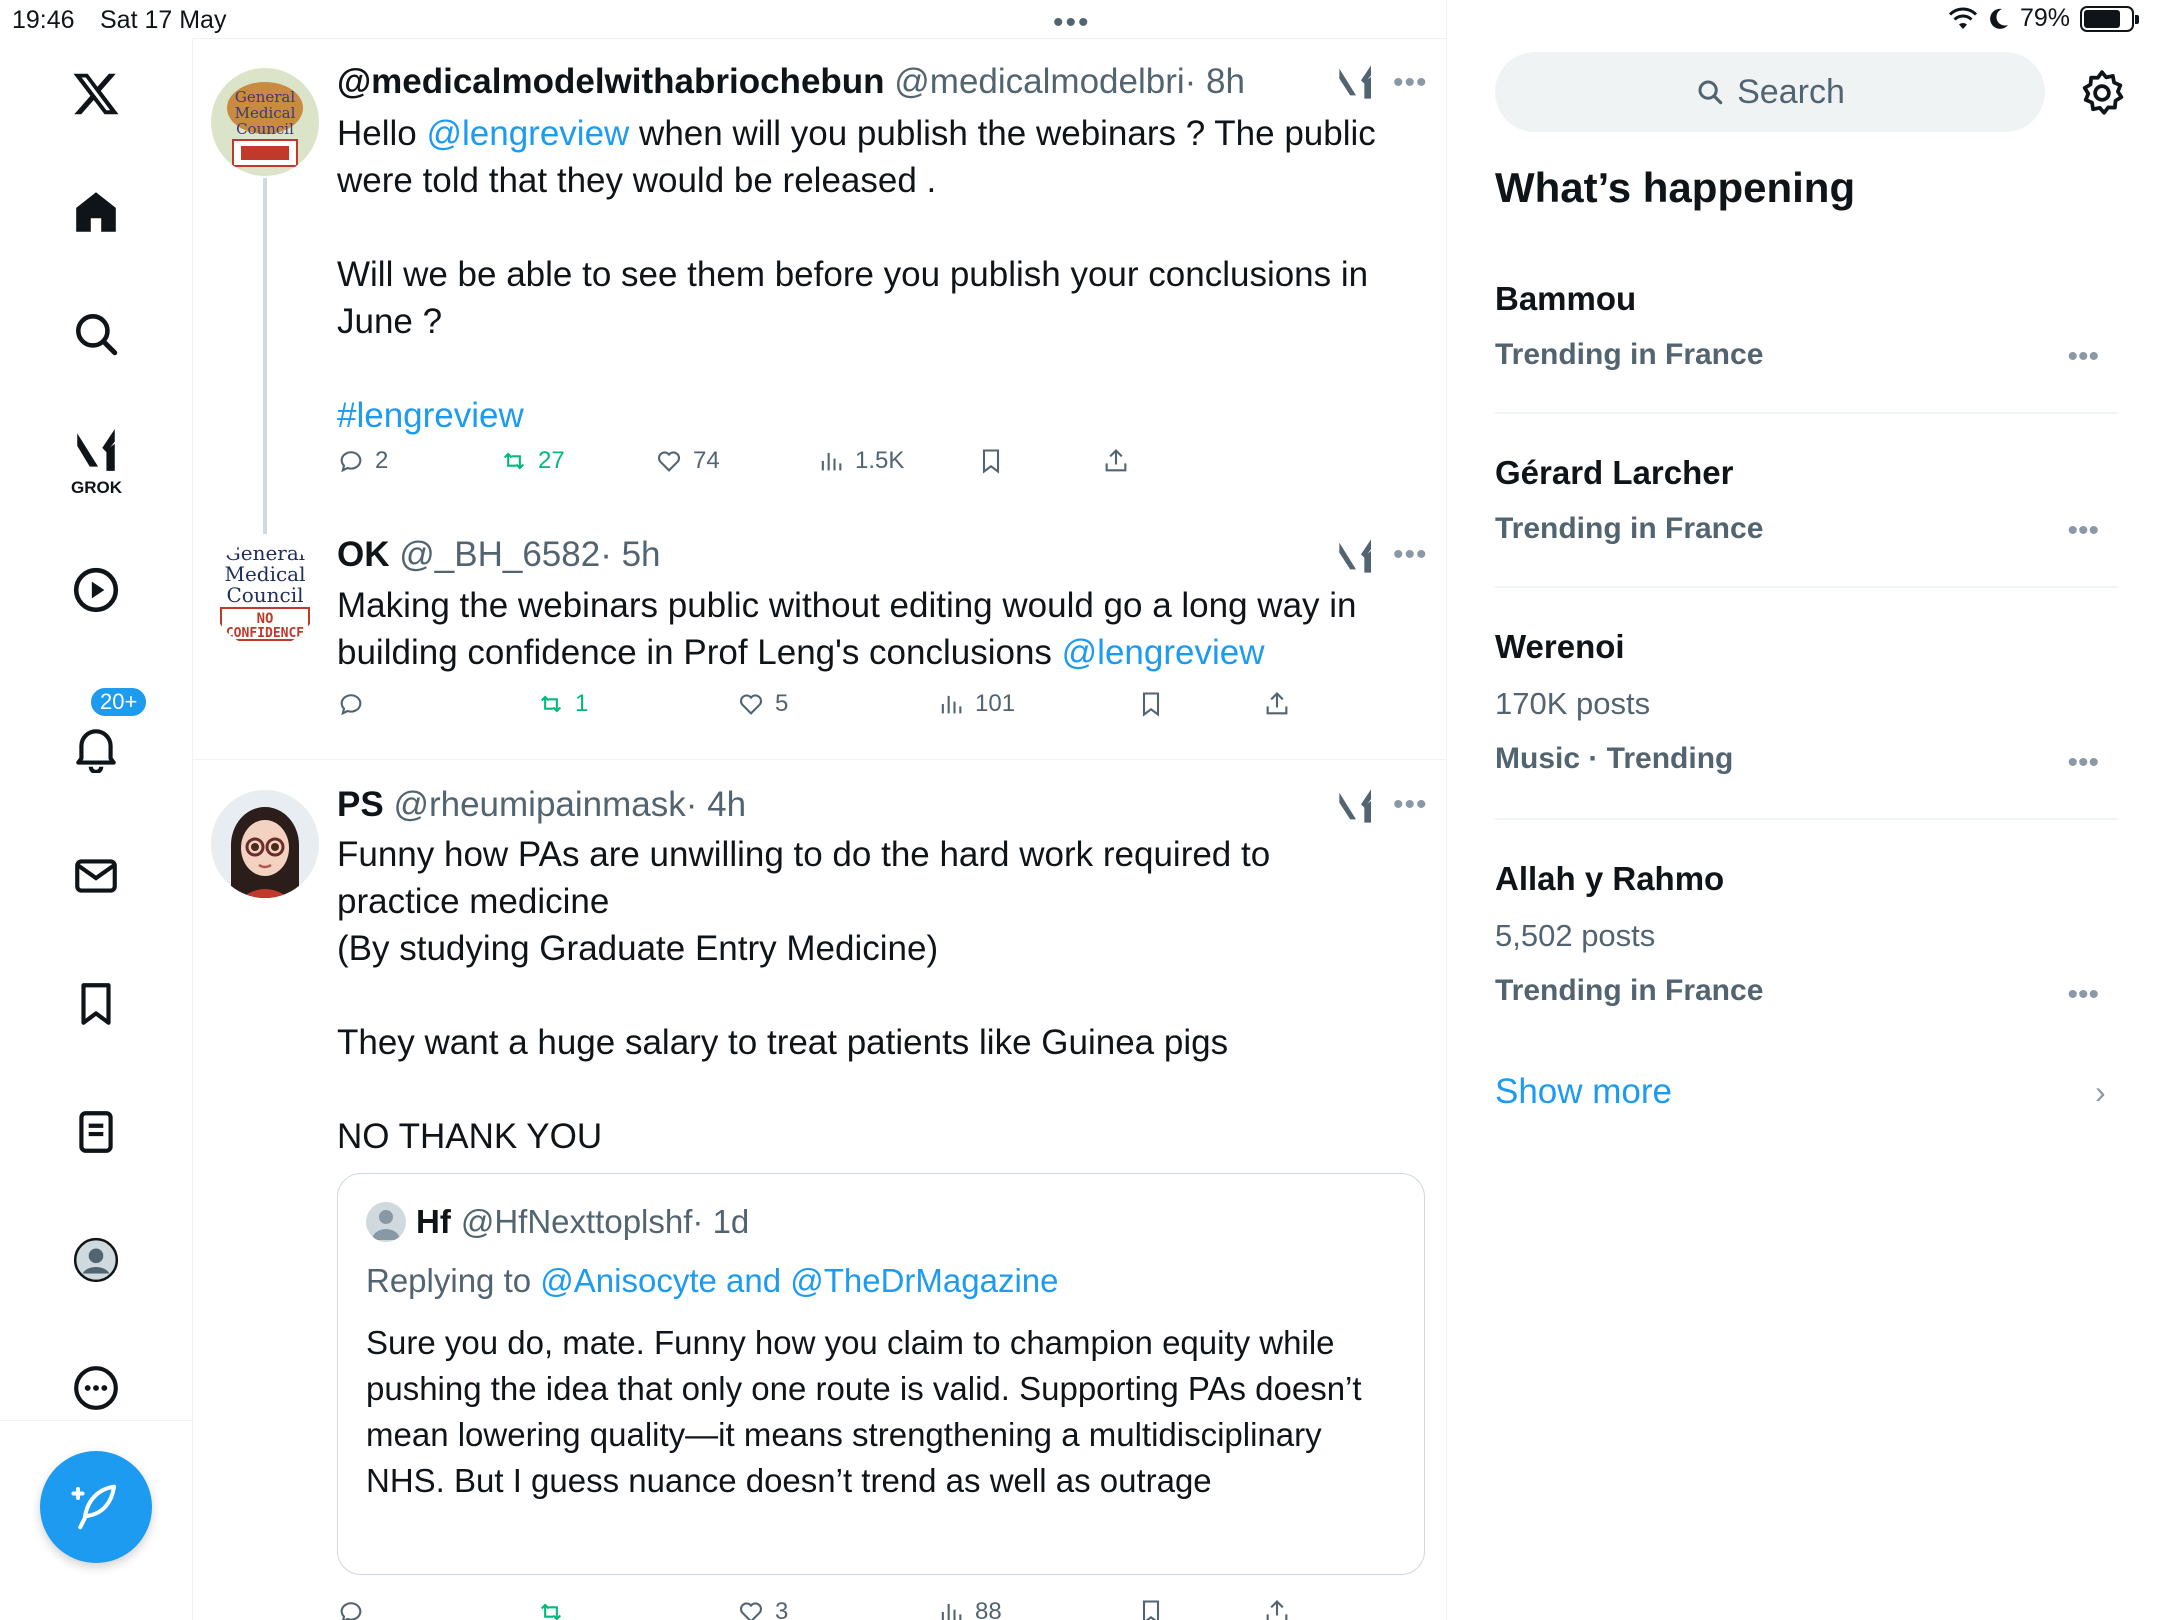 The width and height of the screenshot is (2160, 1620). Describe the element at coordinates (527, 133) in the screenshot. I see `post-1-mention-link: @lengreview` at that location.